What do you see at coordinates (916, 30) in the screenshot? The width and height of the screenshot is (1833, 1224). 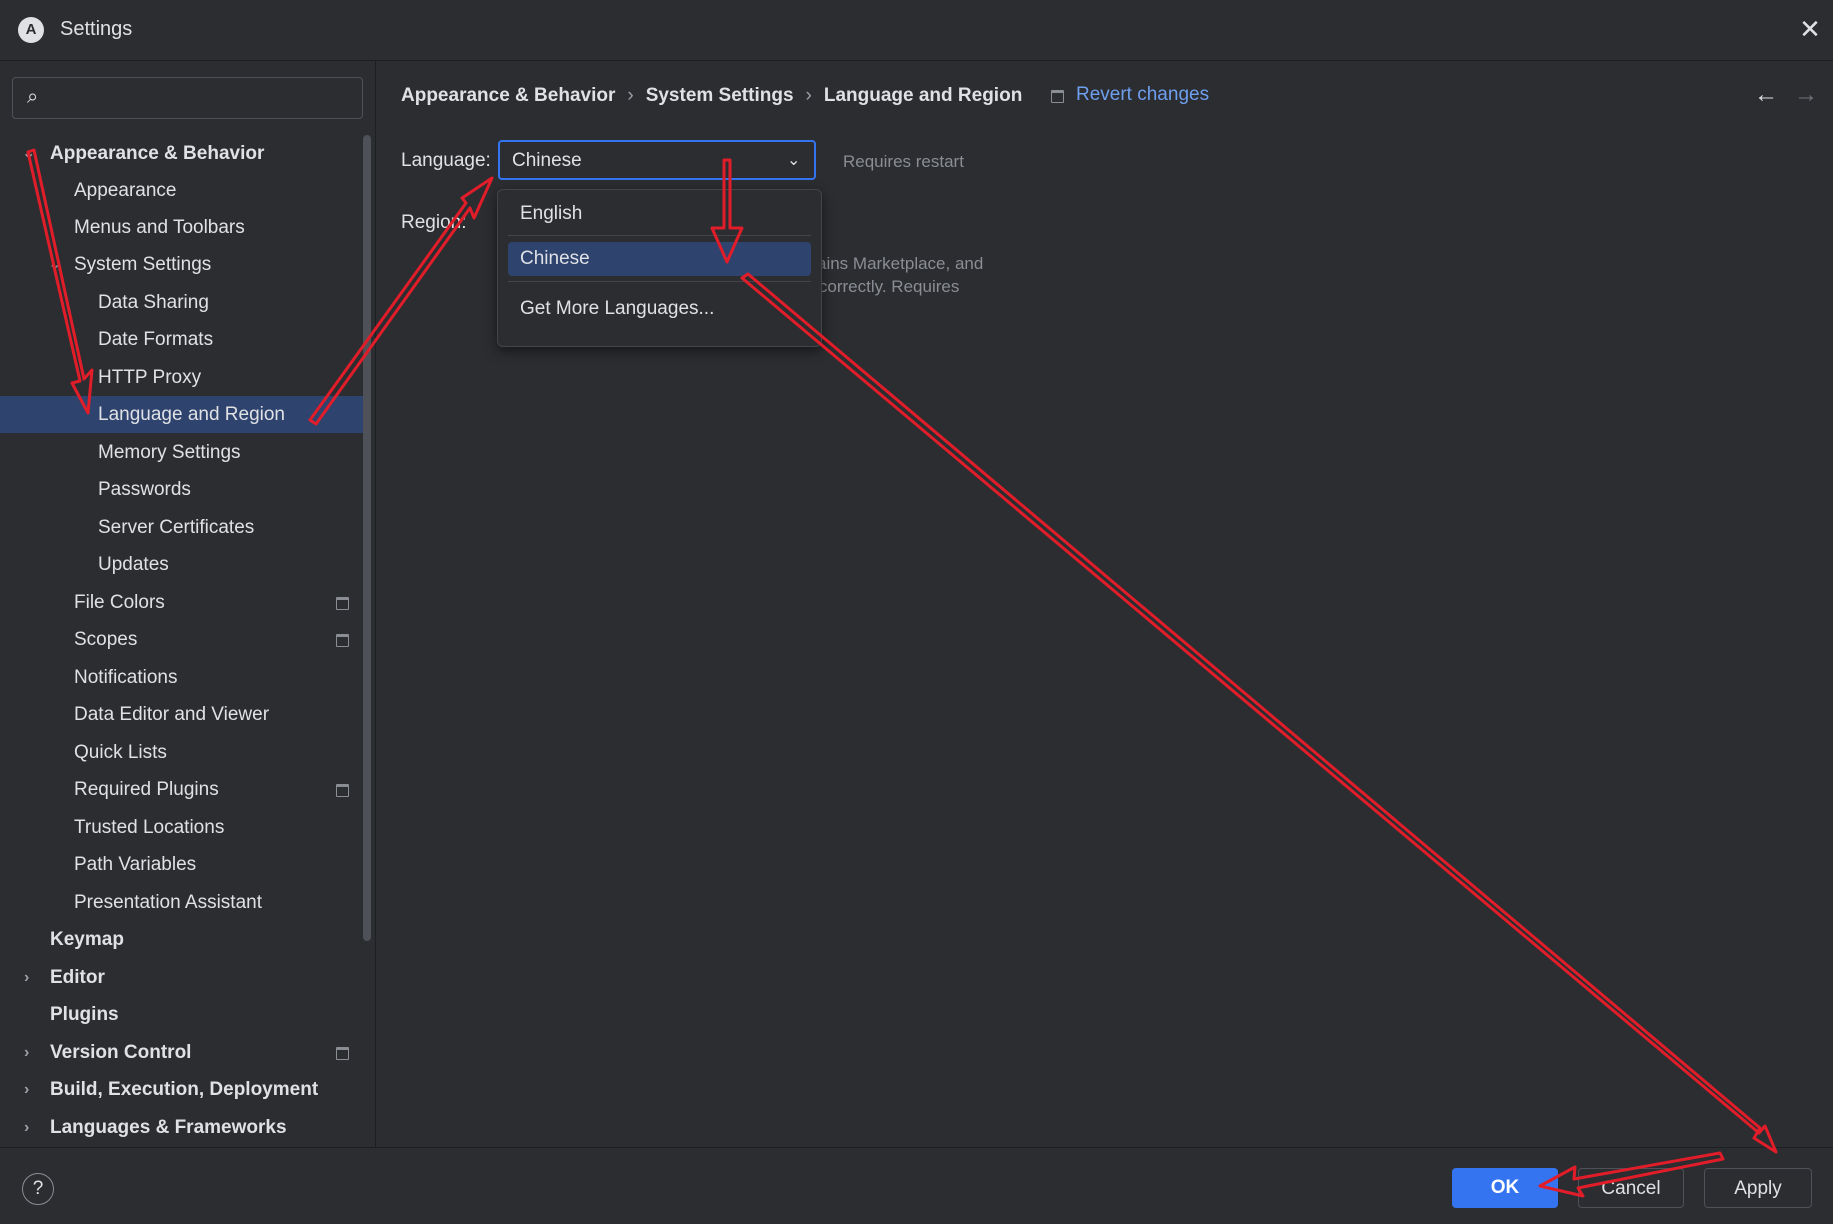 I see `title-bar: A Settings ✕` at bounding box center [916, 30].